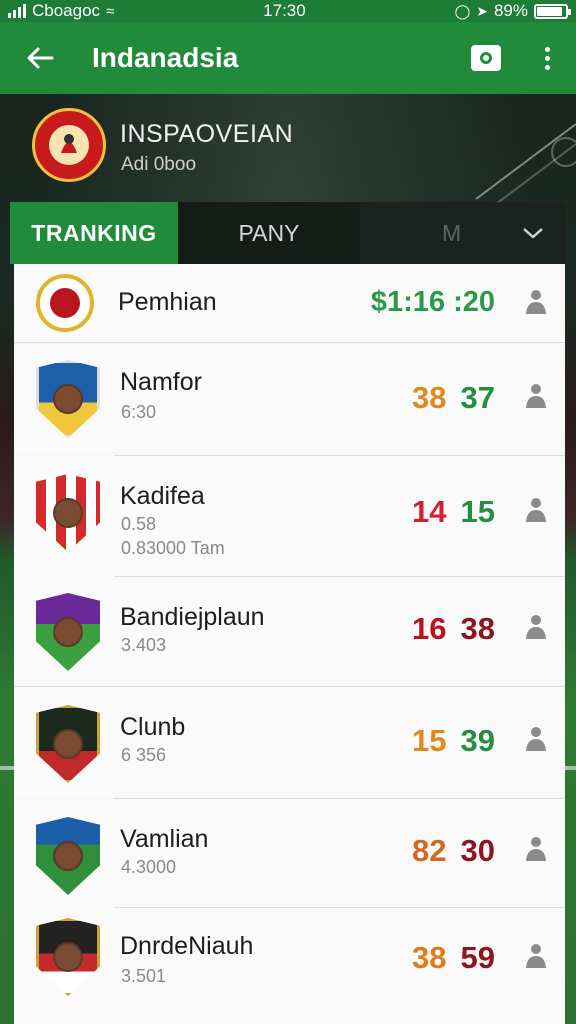 The width and height of the screenshot is (576, 1024). Describe the element at coordinates (167, 302) in the screenshot. I see `club-name: Pemhian` at that location.